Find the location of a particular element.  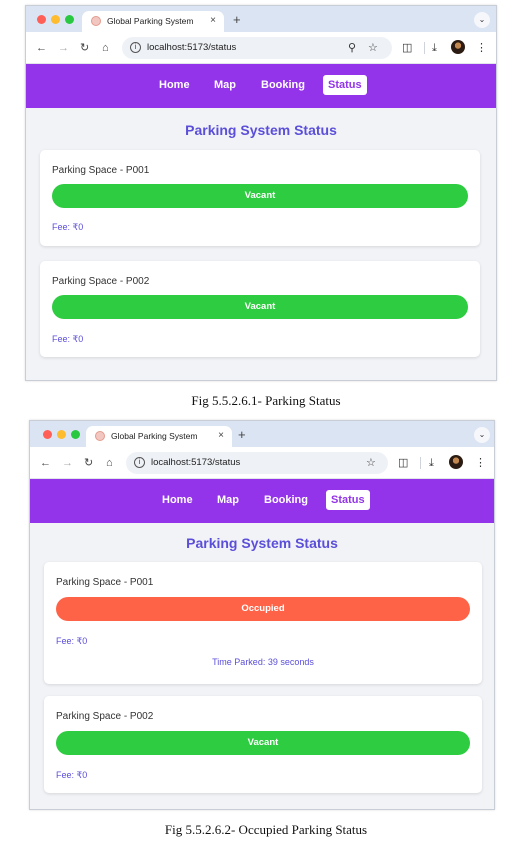

figure-caption: Fig 5.5.2.6.1- Parking Status is located at coordinates (266, 400).